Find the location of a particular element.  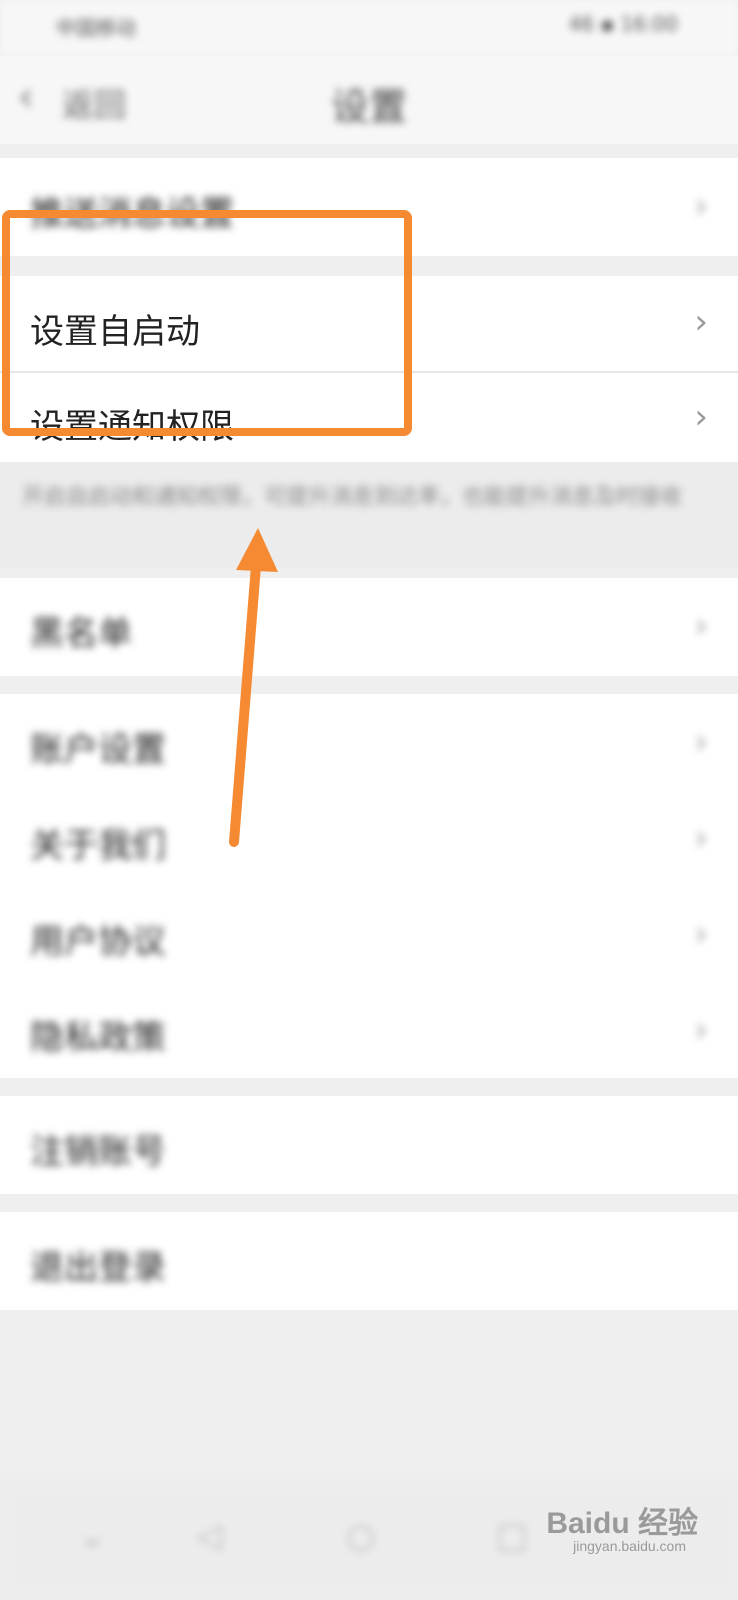

baidu-watermark-logo: Baidu 经验 is located at coordinates (622, 1523).